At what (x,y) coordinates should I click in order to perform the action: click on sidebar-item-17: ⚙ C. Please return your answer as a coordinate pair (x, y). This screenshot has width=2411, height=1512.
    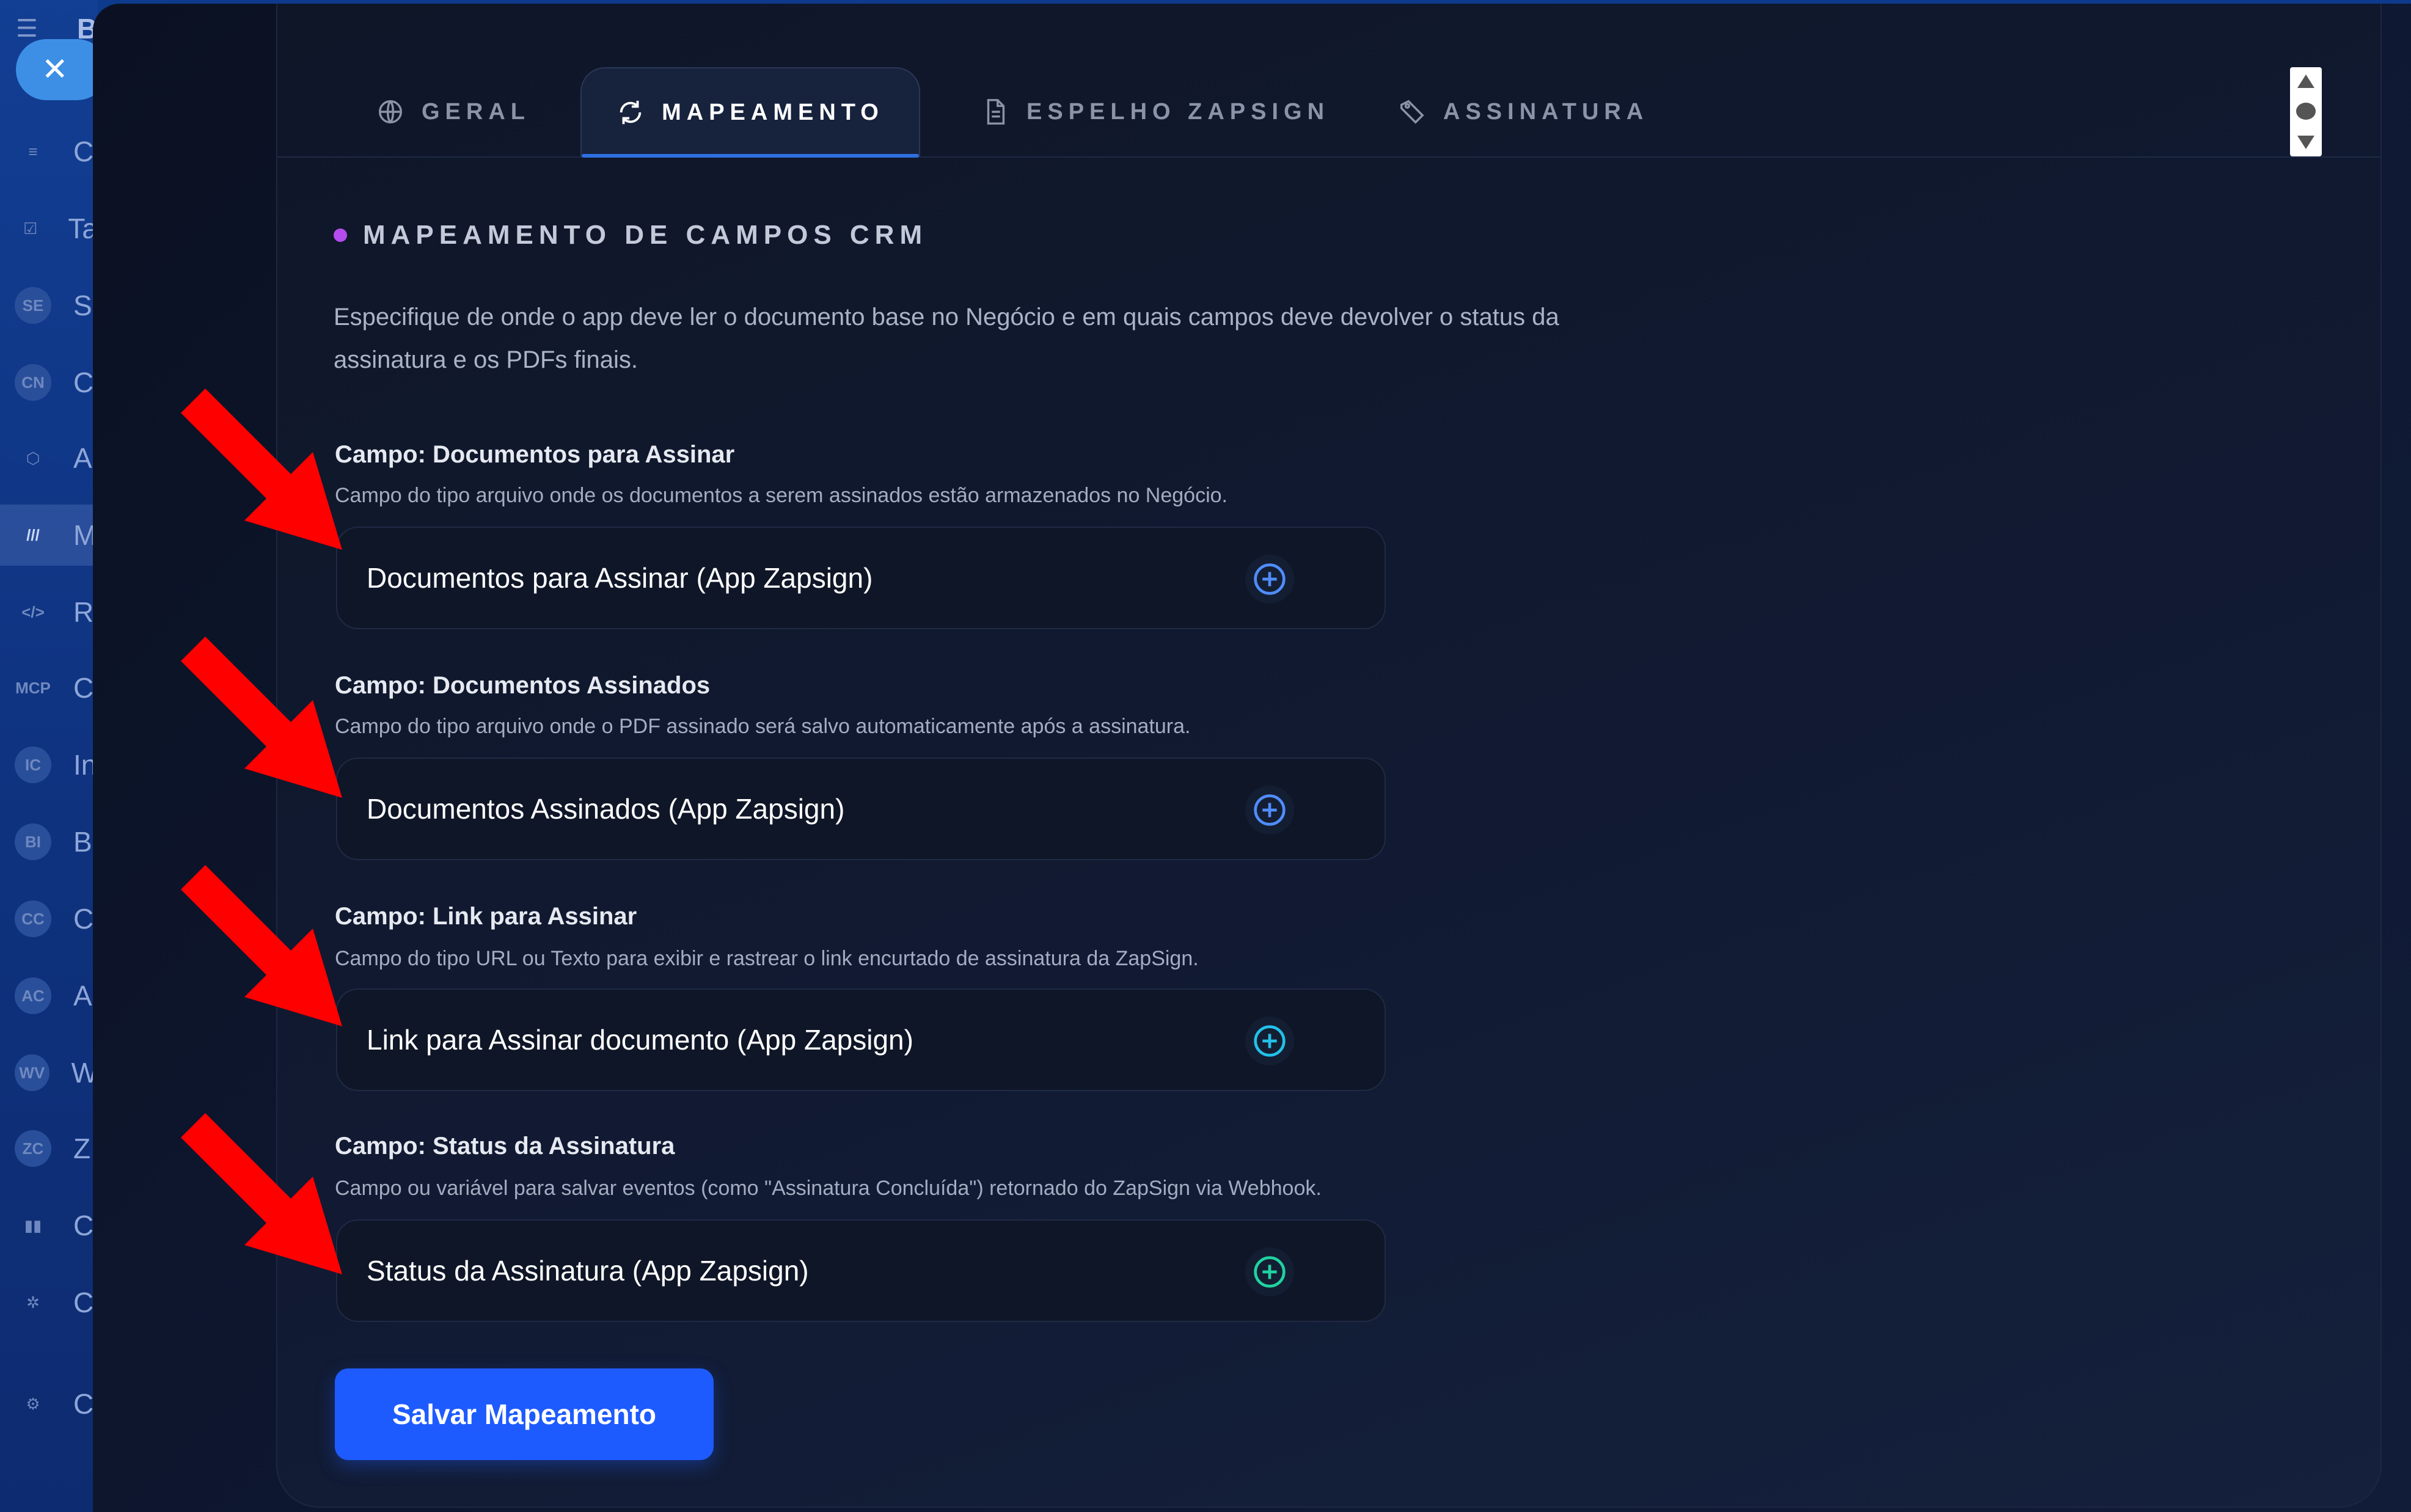
    Looking at the image, I should click on (49, 1404).